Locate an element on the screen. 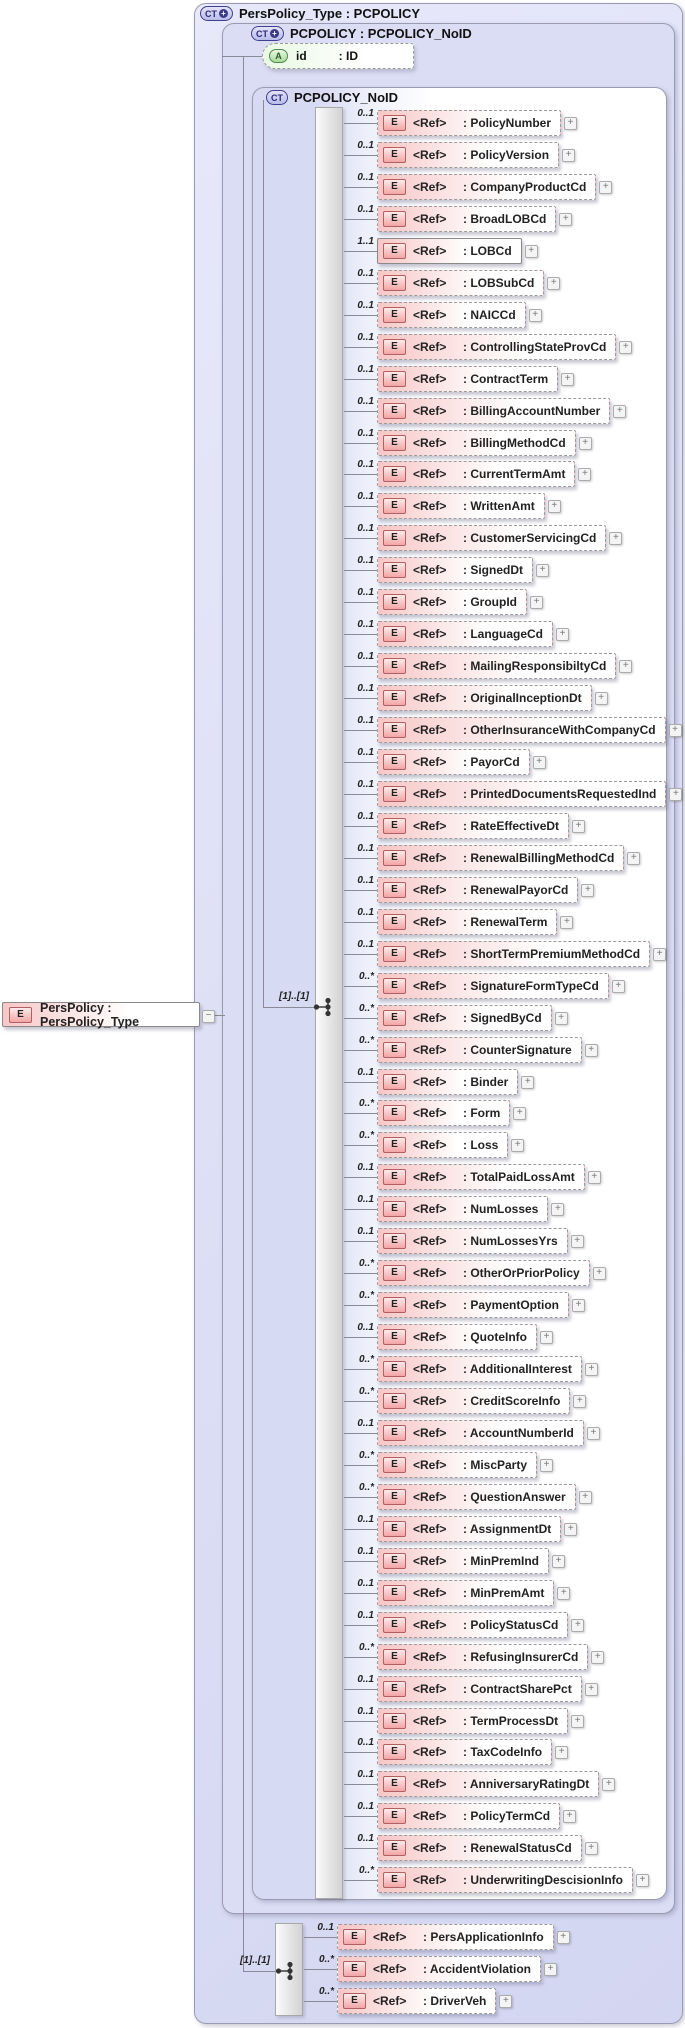 The width and height of the screenshot is (685, 2028). element-ref-RenewalBillingMethodCd: E <Ref>: RenewalBillingMethodCd is located at coordinates (501, 858).